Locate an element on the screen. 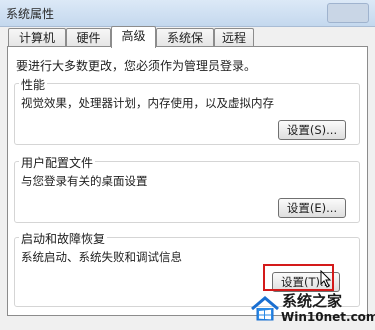 The height and width of the screenshot is (330, 375). startup-recovery-title: 启动和故障恢复 is located at coordinates (63, 238).